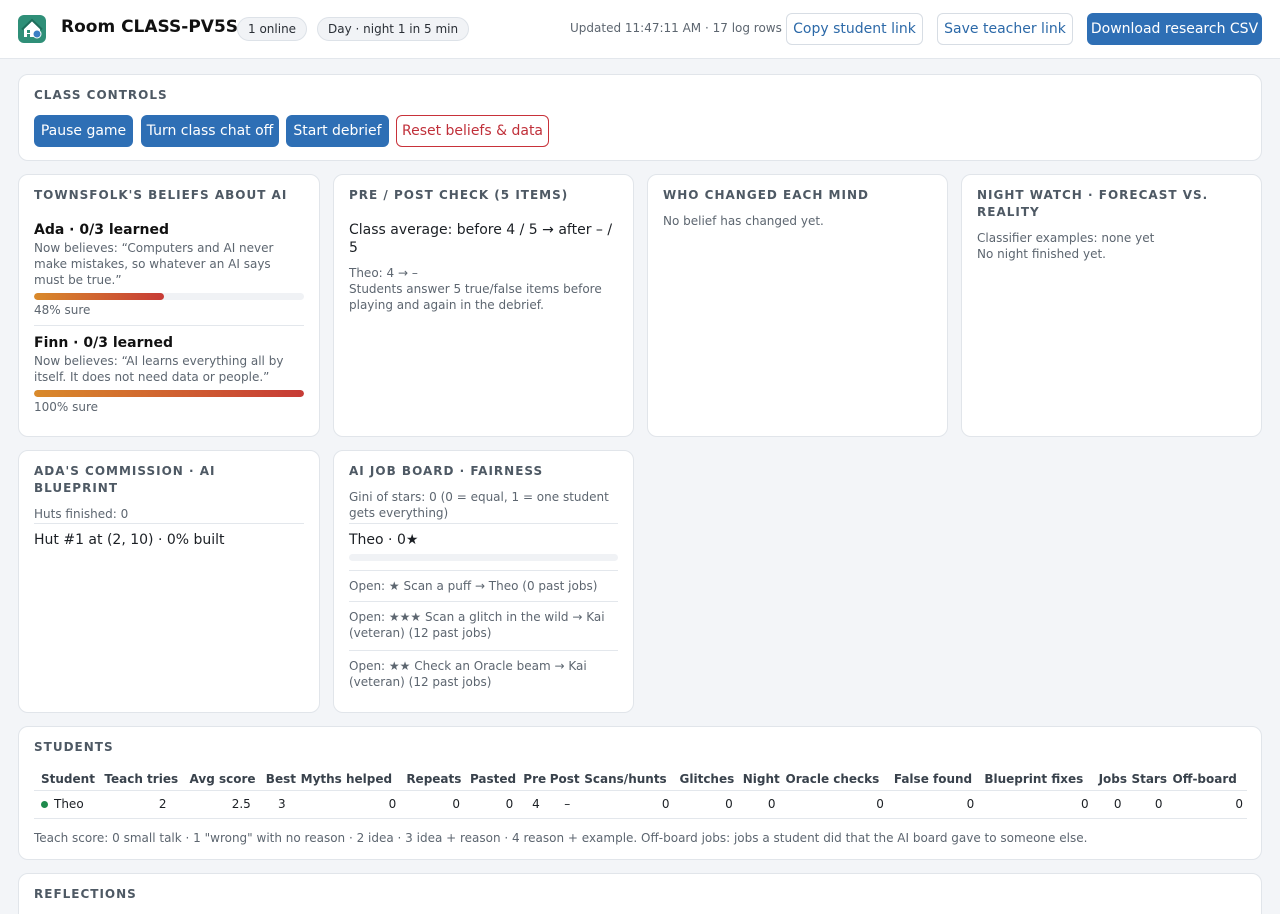  I want to click on reflections-title: REFLECTIONS, so click(85, 894).